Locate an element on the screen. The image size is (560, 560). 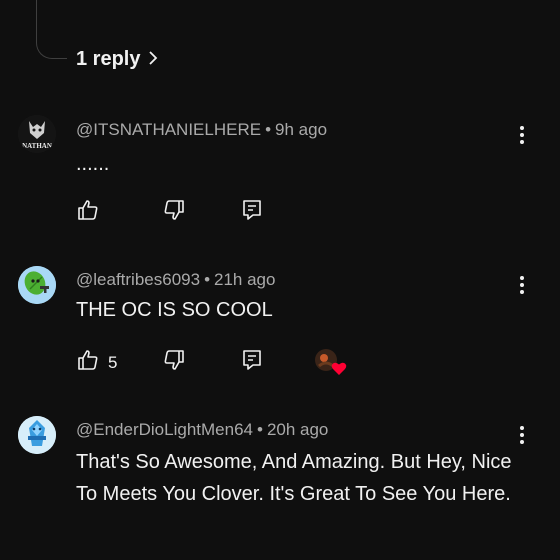
like-button is located at coordinates (88, 212).